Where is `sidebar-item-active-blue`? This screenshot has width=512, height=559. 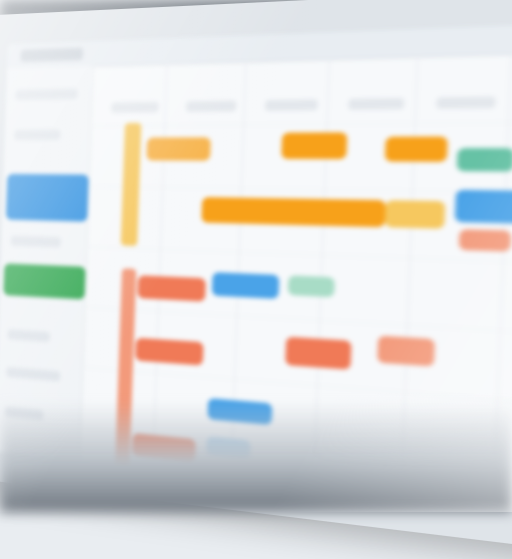 sidebar-item-active-blue is located at coordinates (47, 197).